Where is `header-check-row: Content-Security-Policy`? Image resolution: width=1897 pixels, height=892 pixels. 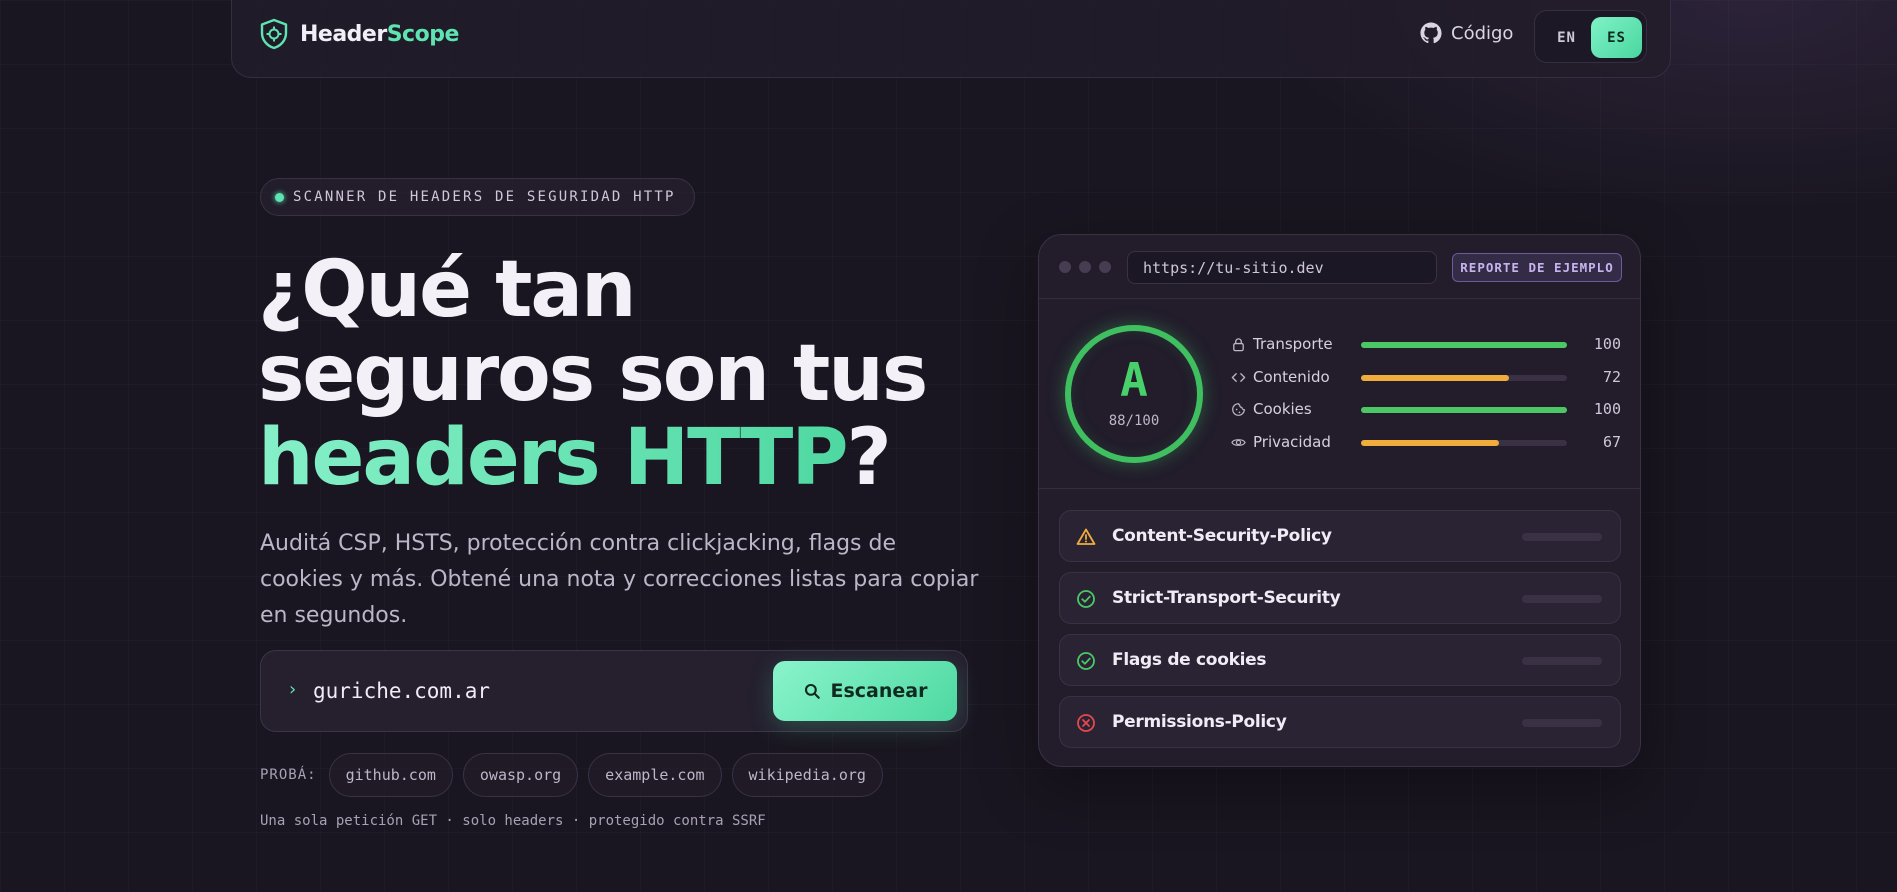 header-check-row: Content-Security-Policy is located at coordinates (1340, 536).